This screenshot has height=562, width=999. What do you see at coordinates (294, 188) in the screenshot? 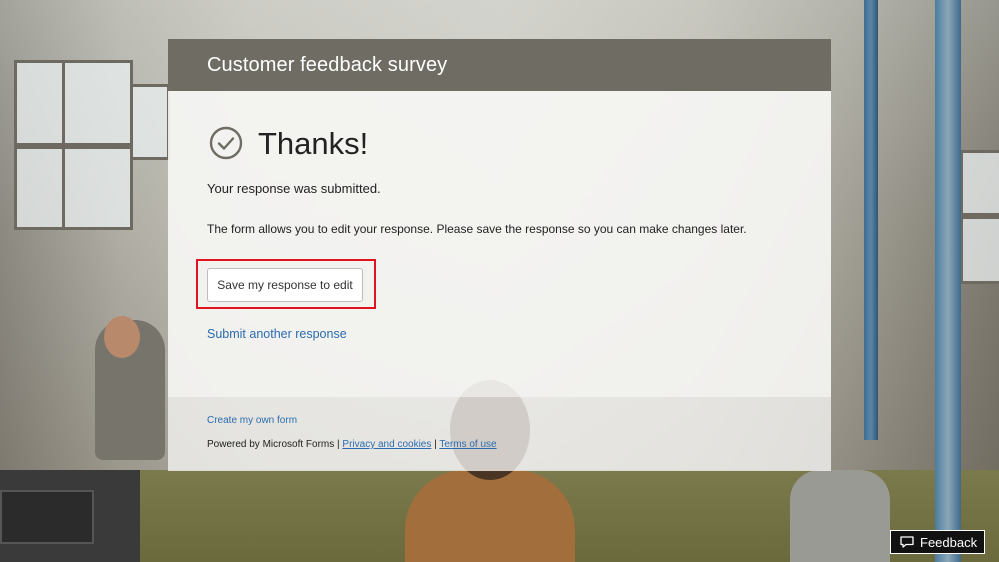
I see `submitted-message: Your response was submitted.` at bounding box center [294, 188].